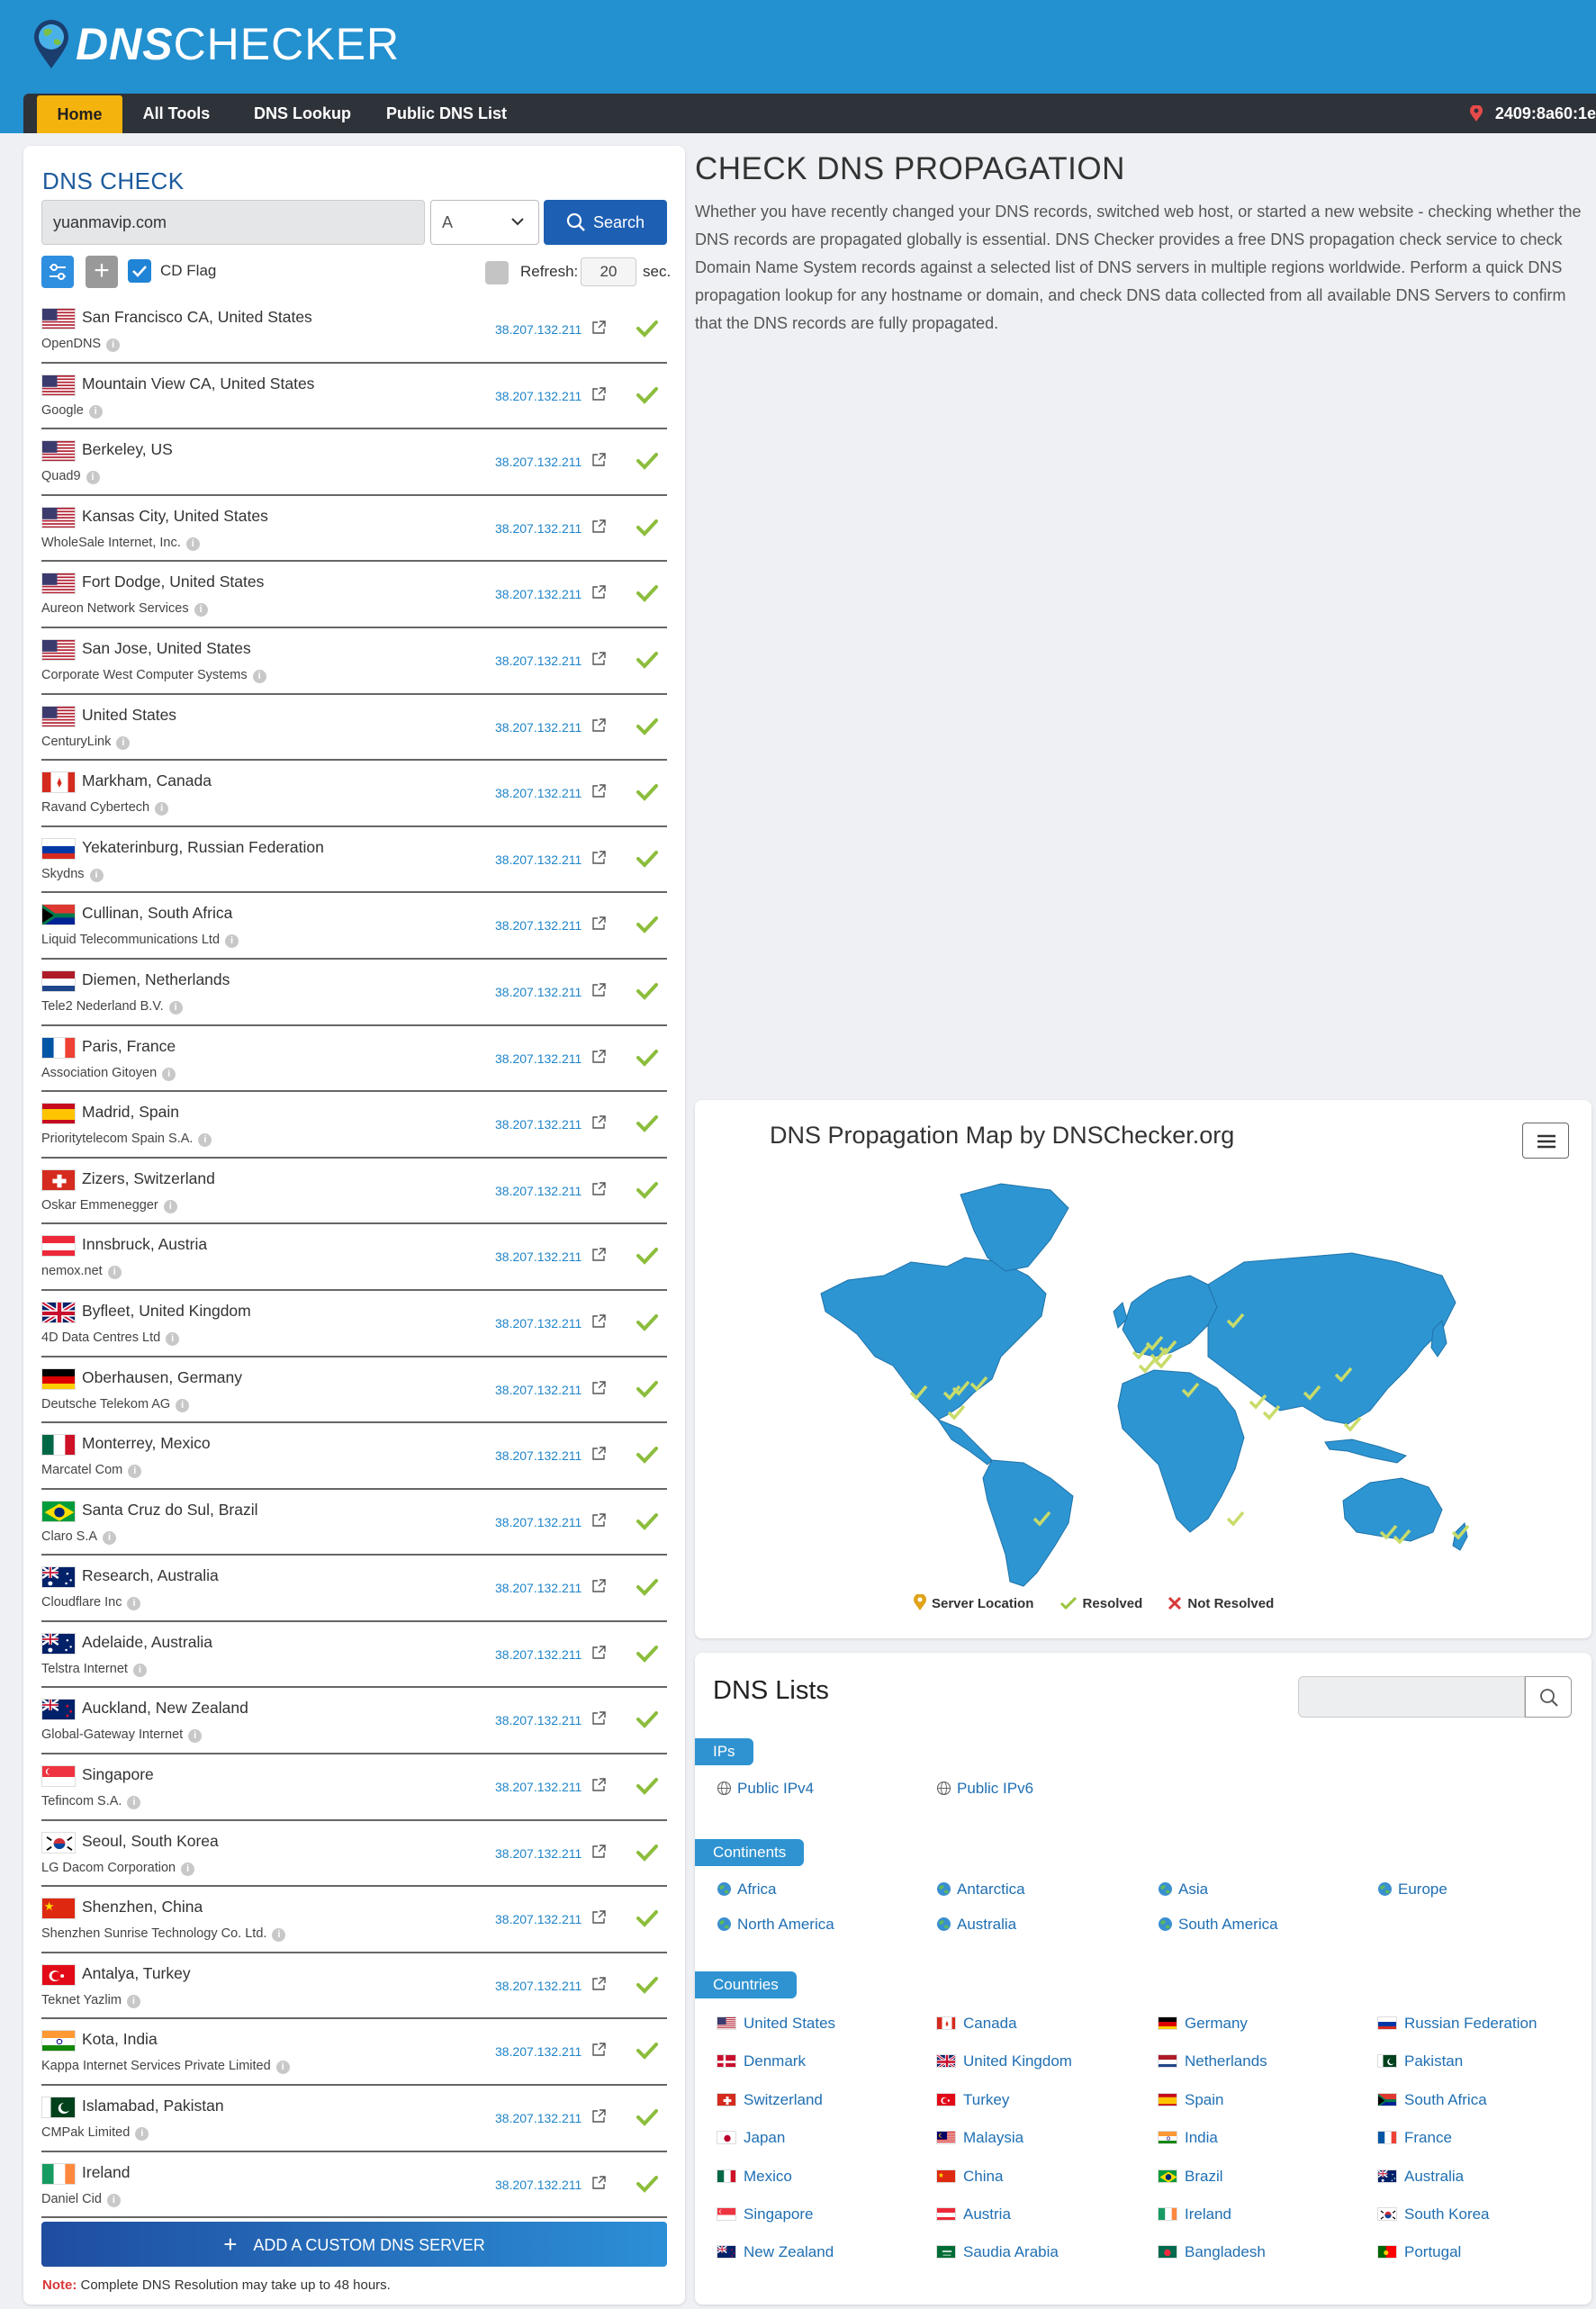 The height and width of the screenshot is (2309, 1596). Describe the element at coordinates (1218, 1925) in the screenshot. I see `continent-link: South America` at that location.